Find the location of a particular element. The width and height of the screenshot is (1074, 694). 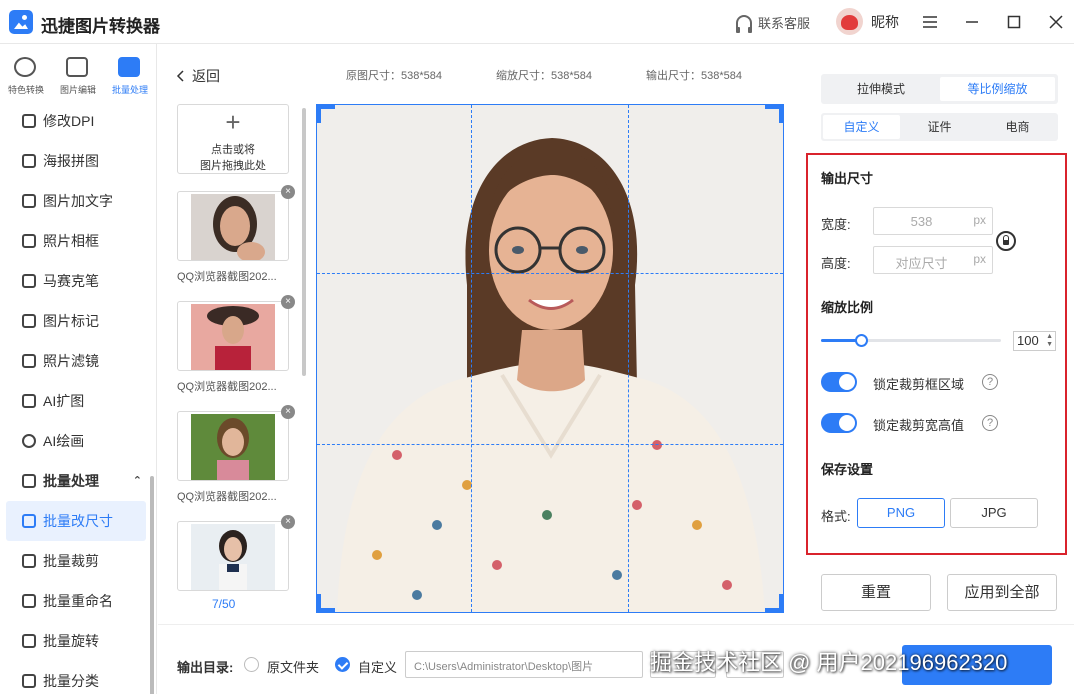

close-icon is located at coordinates (1056, 22).